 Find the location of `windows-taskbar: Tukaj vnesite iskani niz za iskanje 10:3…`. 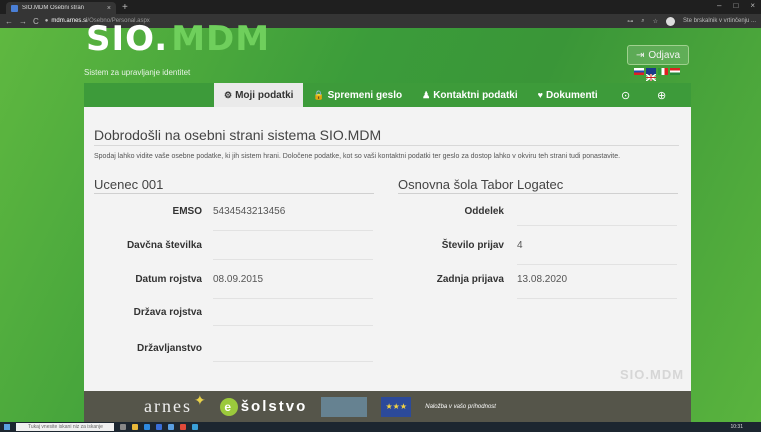

windows-taskbar: Tukaj vnesite iskani niz za iskanje 10:3… is located at coordinates (380, 427).